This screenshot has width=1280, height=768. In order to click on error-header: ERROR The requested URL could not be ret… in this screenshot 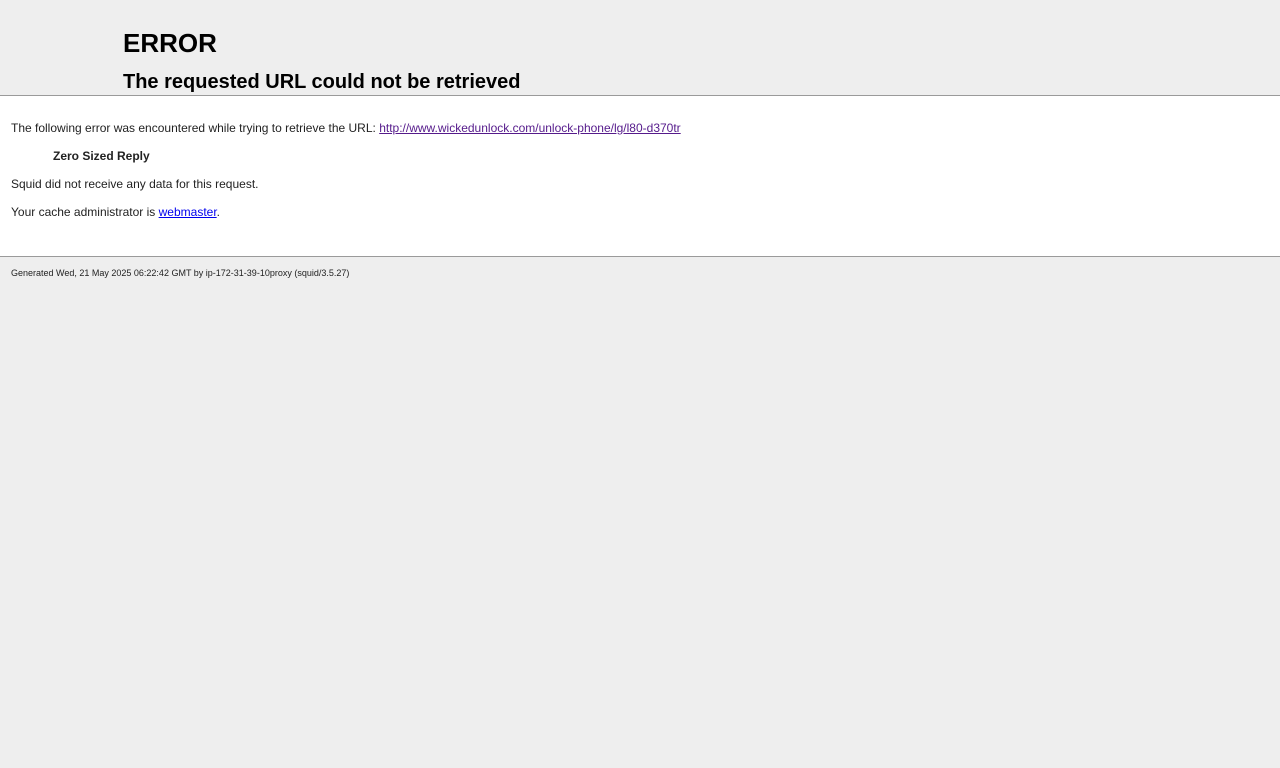, I will do `click(640, 48)`.